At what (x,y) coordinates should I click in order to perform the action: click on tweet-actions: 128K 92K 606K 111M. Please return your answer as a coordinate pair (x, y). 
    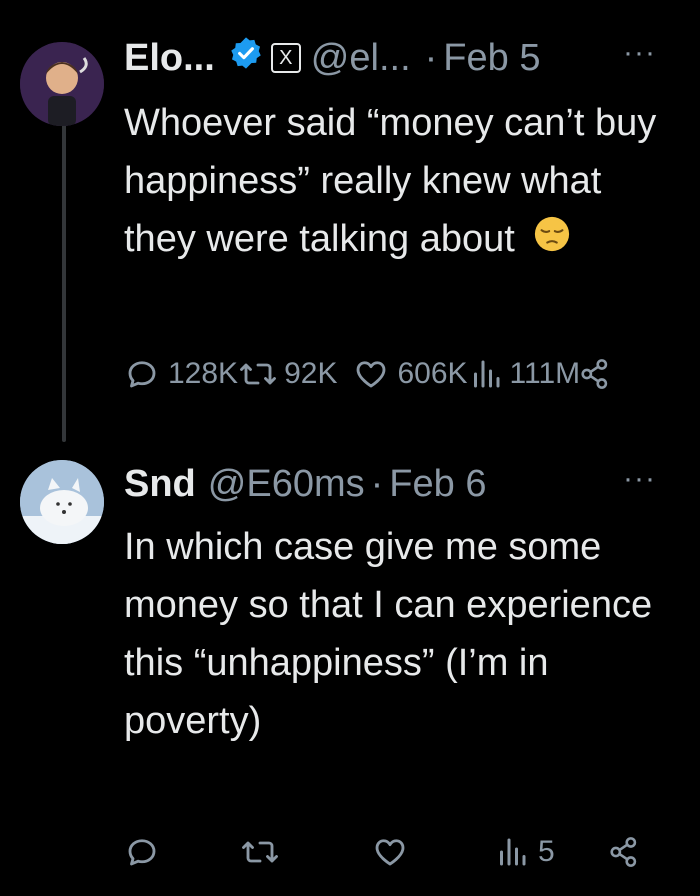
    Looking at the image, I should click on (404, 374).